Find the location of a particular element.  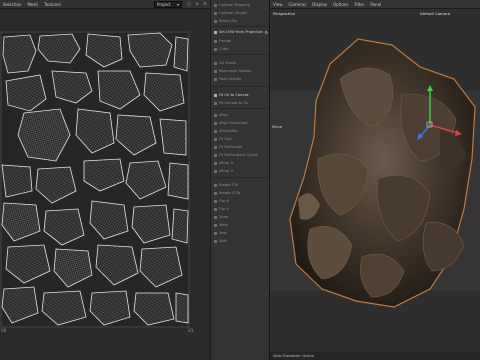

vp-menu-filter: Filter is located at coordinates (359, 4).